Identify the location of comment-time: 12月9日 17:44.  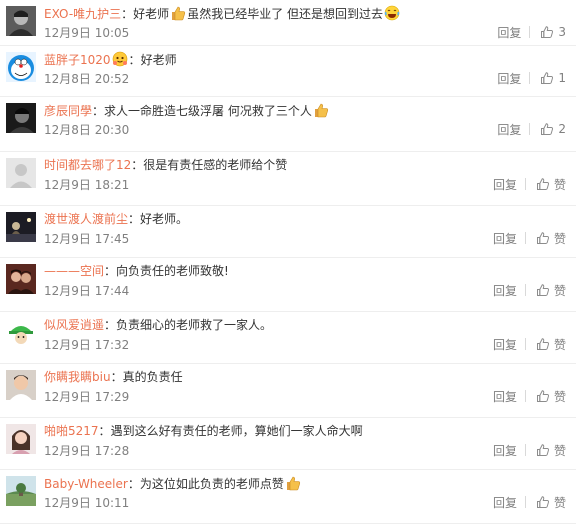
(87, 291).